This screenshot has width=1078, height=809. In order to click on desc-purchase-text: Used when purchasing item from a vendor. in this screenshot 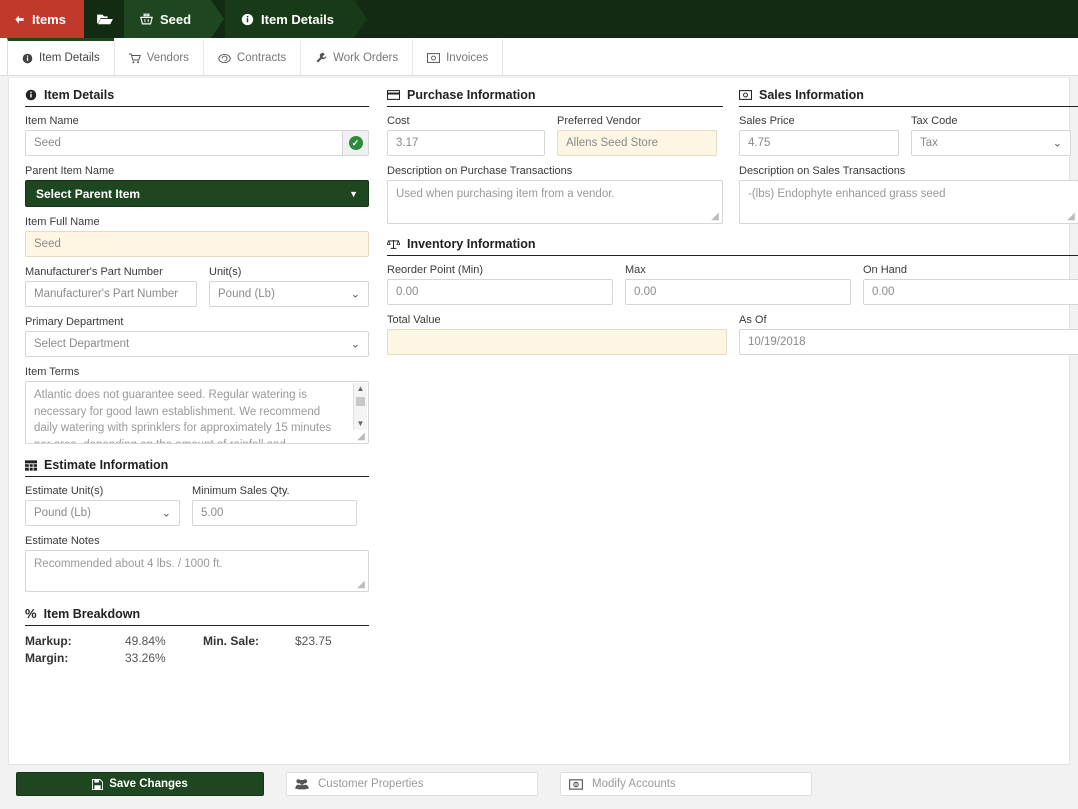, I will do `click(505, 194)`.